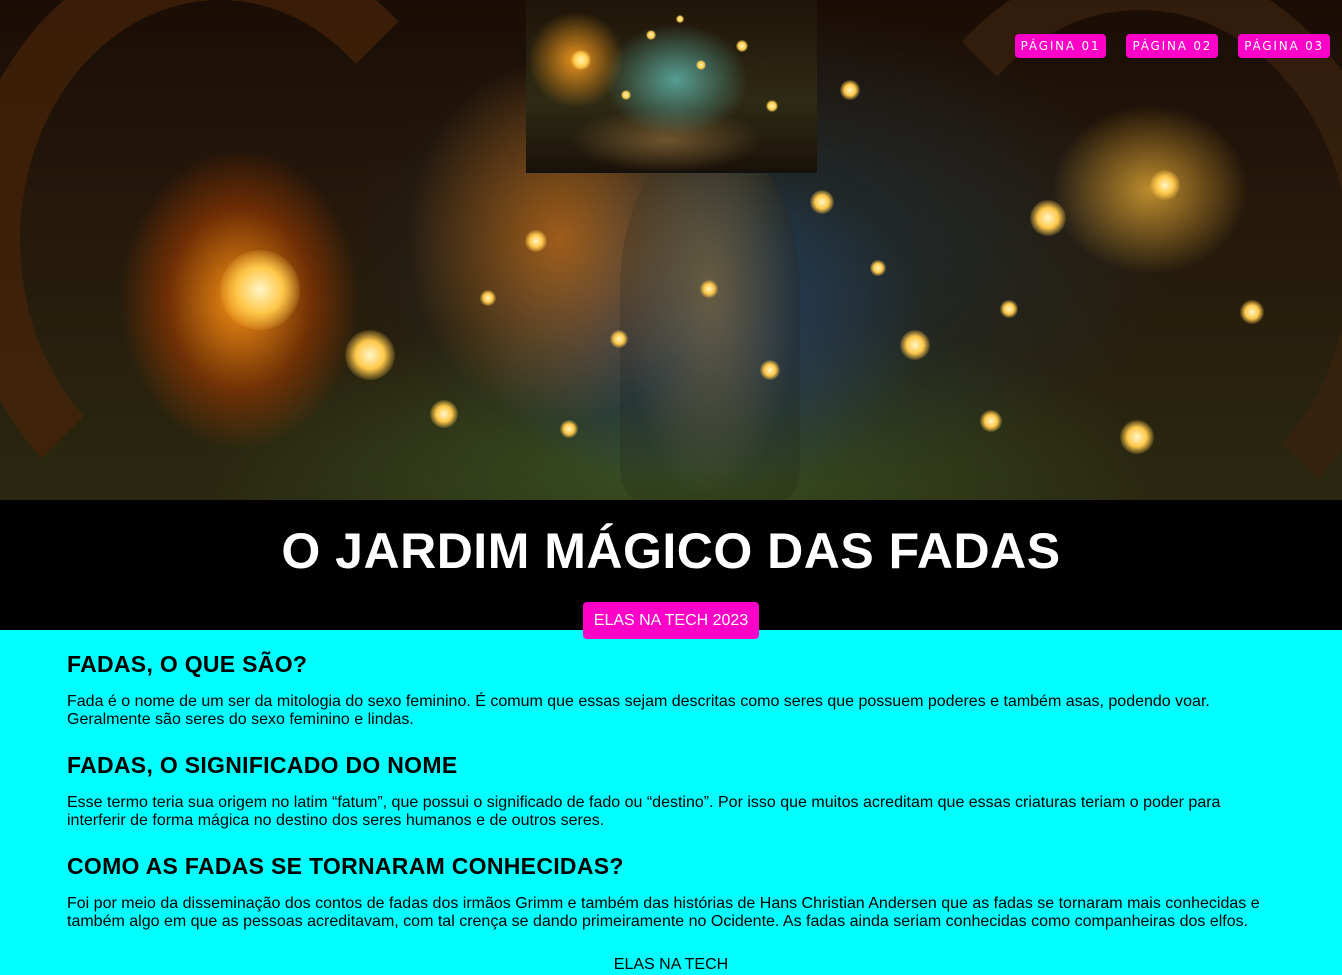 The height and width of the screenshot is (975, 1342). I want to click on tree-trunk, so click(710, 325).